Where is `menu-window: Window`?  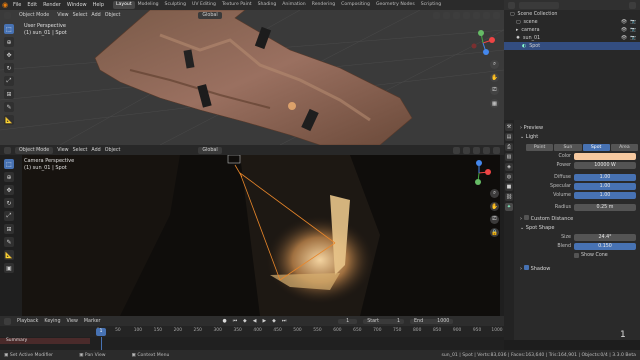
menu-window: Window is located at coordinates (77, 5).